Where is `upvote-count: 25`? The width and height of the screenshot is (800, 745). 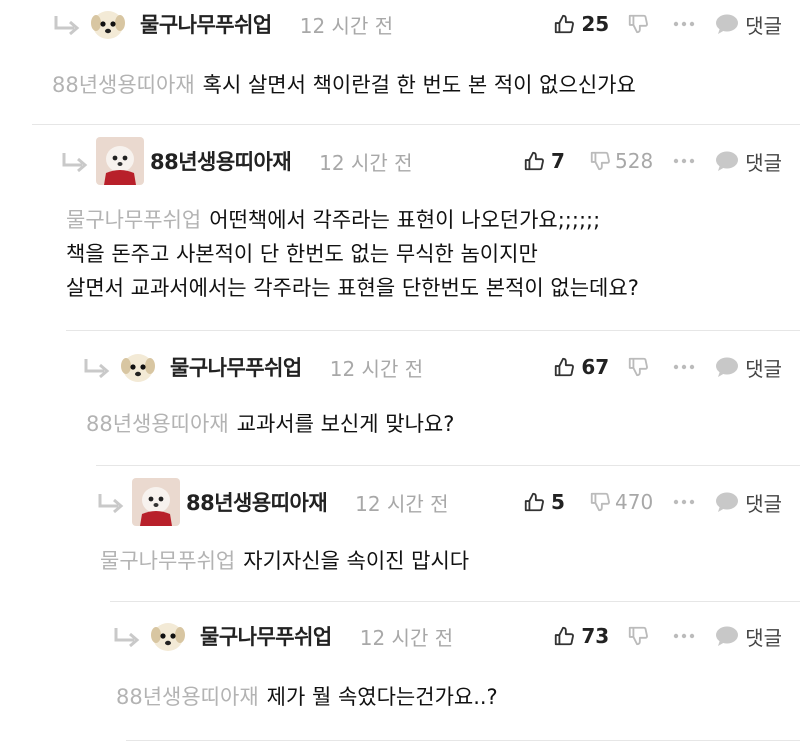
upvote-count: 25 is located at coordinates (595, 24).